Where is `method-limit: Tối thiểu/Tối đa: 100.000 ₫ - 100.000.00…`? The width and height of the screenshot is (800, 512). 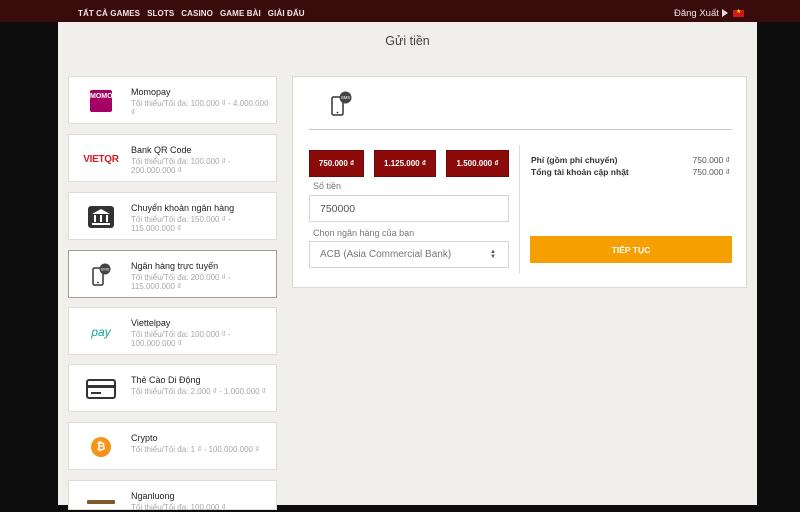
method-limit: Tối thiểu/Tối đa: 100.000 ₫ - 100.000.00… is located at coordinates (181, 339).